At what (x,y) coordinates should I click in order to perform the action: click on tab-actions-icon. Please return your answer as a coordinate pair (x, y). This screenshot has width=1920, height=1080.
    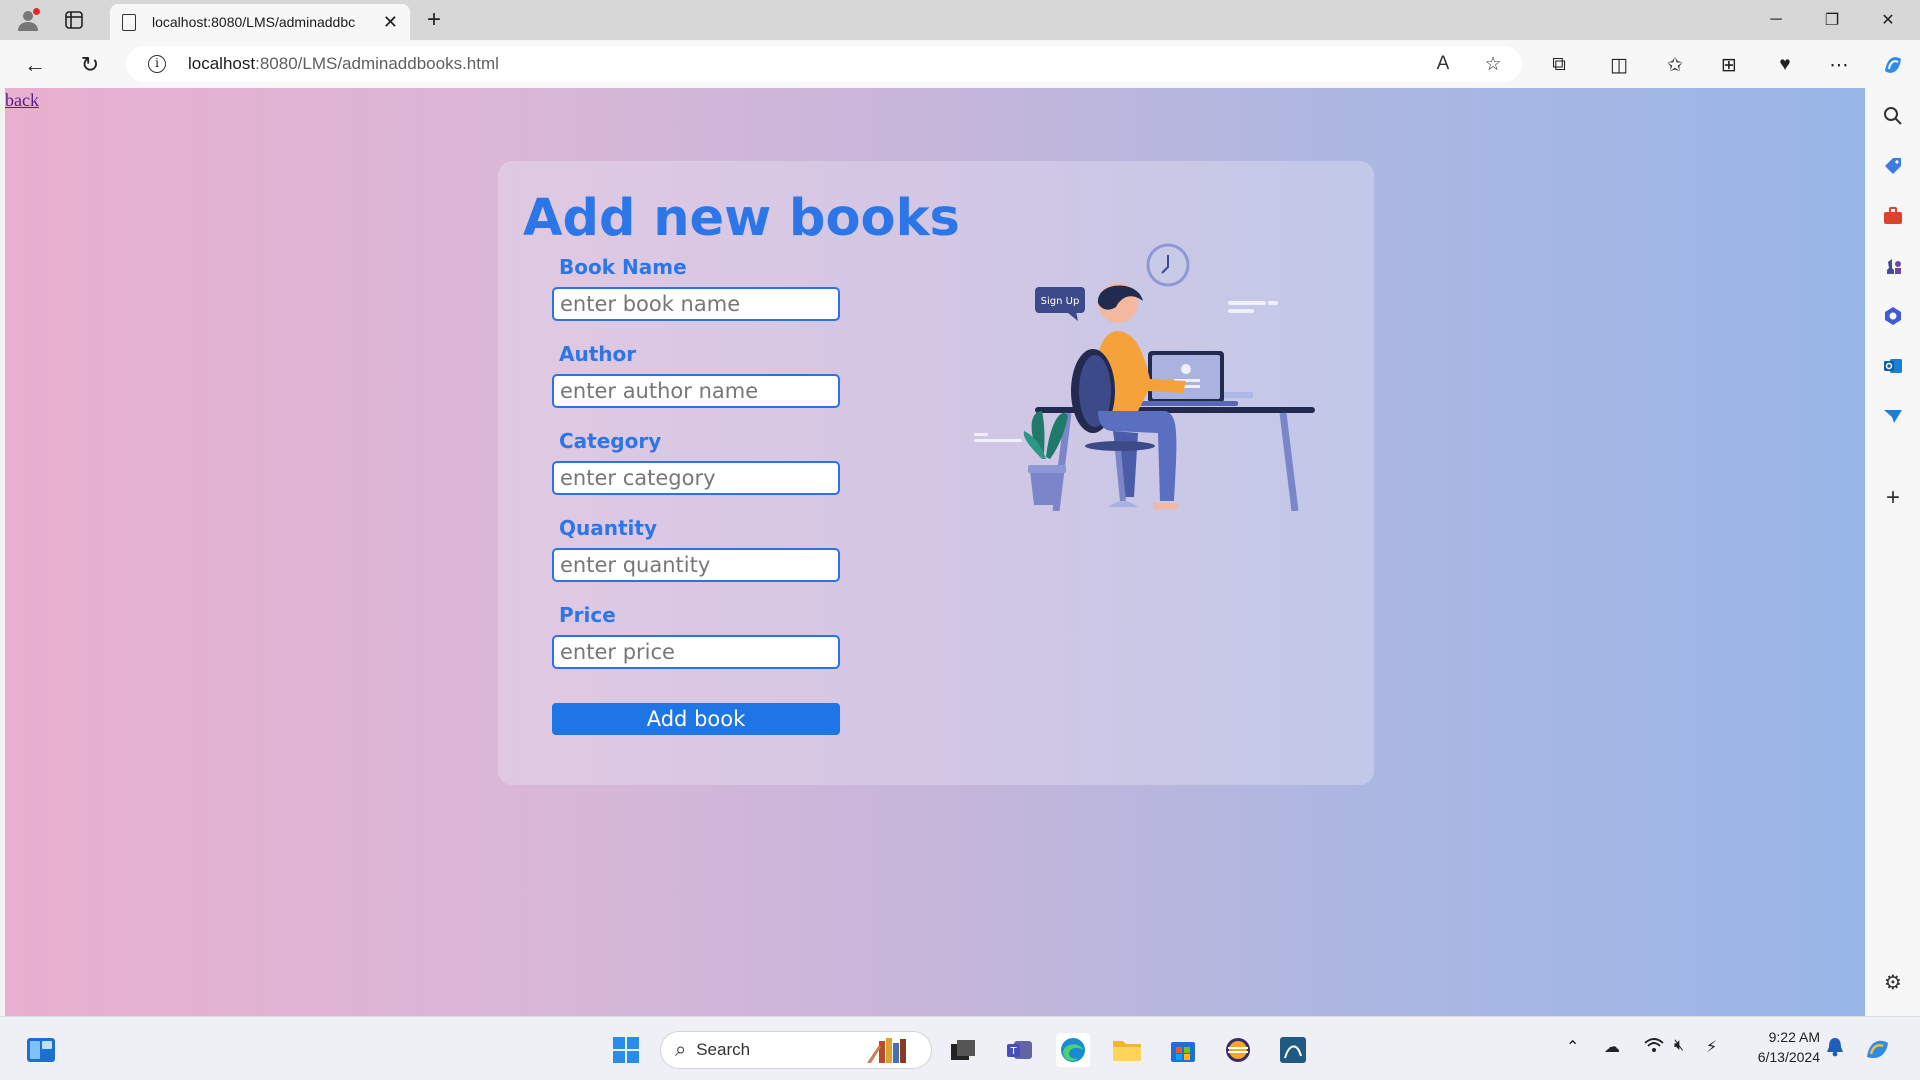
    Looking at the image, I should click on (74, 20).